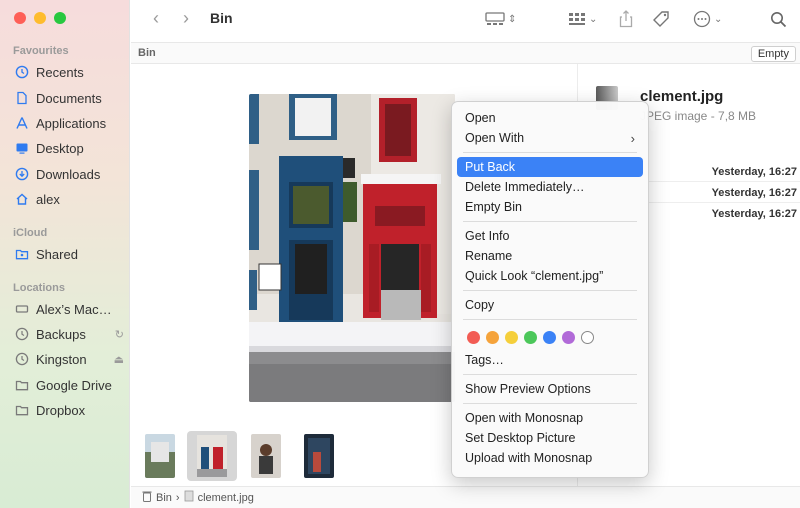 The width and height of the screenshot is (800, 508). What do you see at coordinates (22, 174) in the screenshot?
I see `downloads-icon` at bounding box center [22, 174].